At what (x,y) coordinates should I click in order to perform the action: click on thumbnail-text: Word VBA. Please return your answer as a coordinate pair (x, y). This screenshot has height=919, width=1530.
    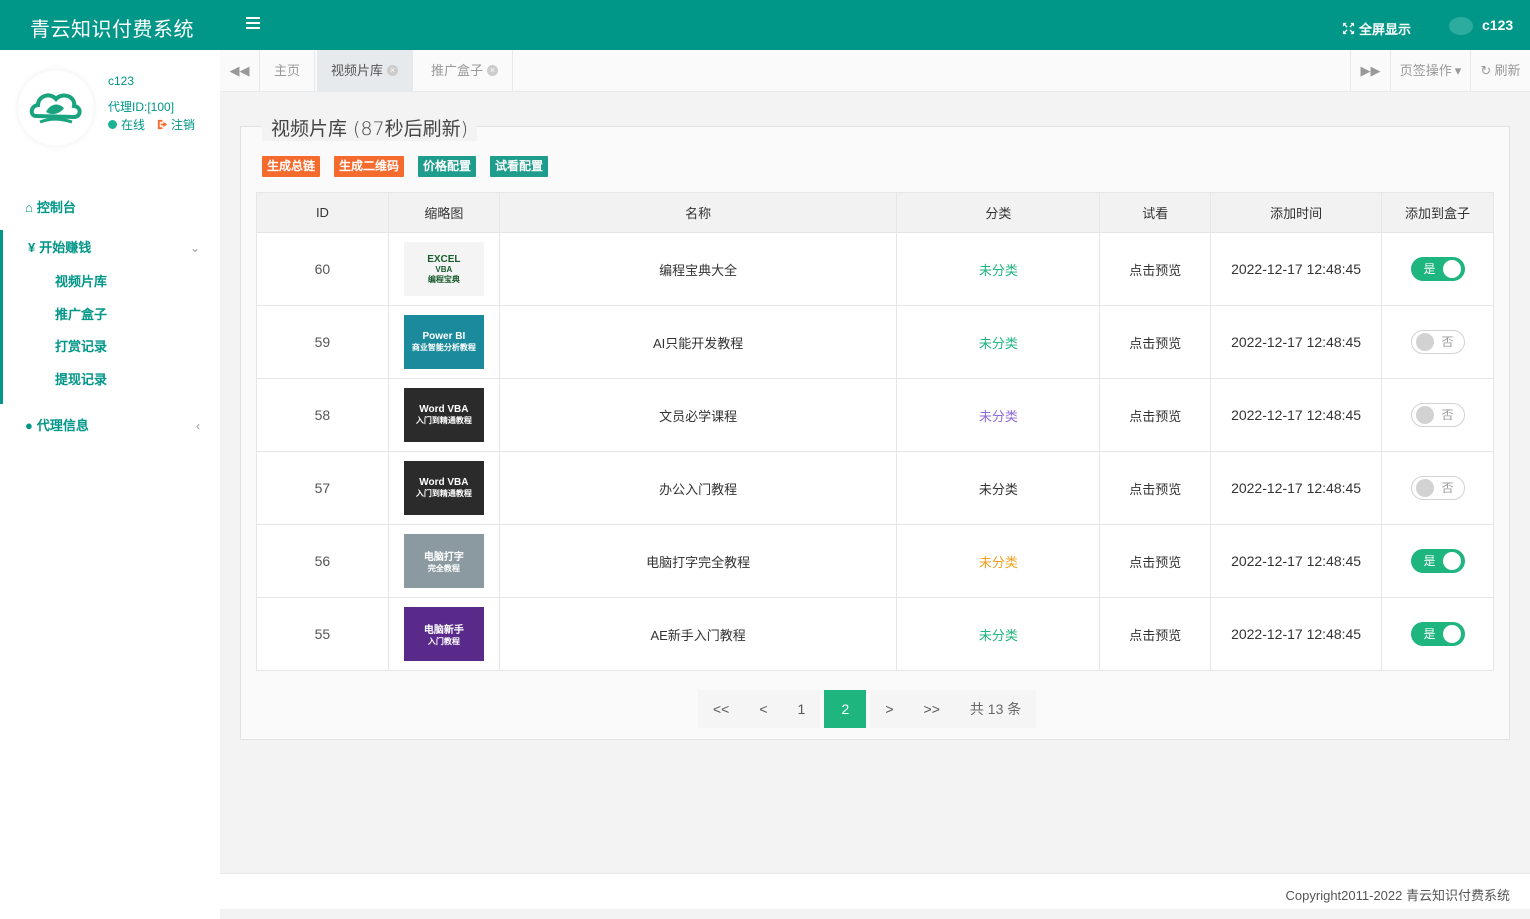
    Looking at the image, I should click on (444, 409).